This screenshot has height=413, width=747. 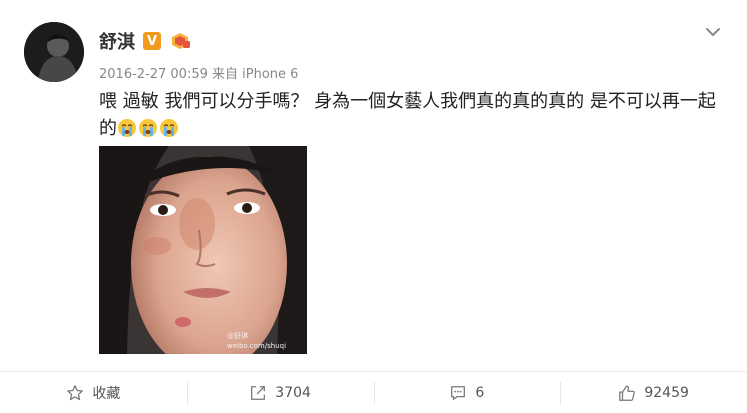 What do you see at coordinates (108, 128) in the screenshot?
I see `post-text-end: 的` at bounding box center [108, 128].